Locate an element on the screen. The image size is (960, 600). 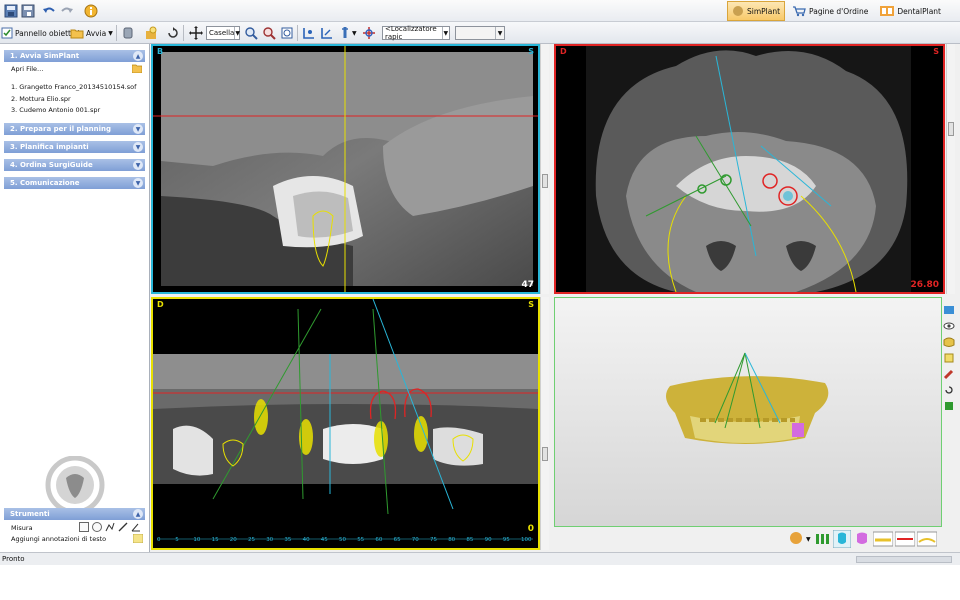
rectangle-measure-icon is located at coordinates (84, 527).